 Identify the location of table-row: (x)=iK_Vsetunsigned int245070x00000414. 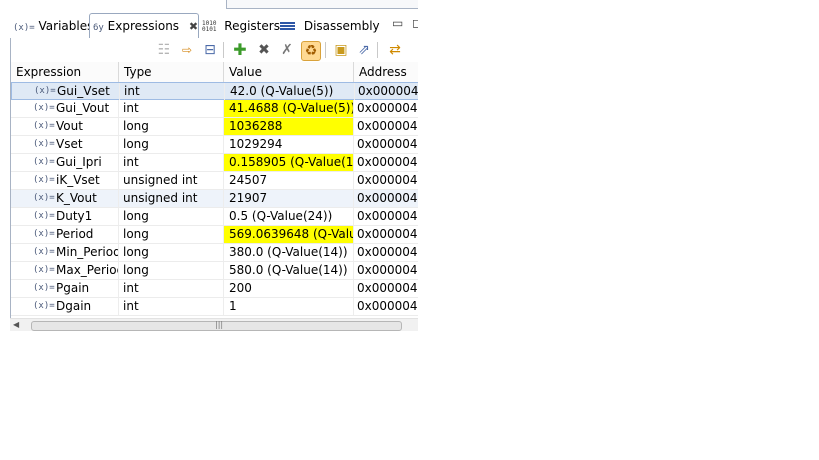
(214, 181).